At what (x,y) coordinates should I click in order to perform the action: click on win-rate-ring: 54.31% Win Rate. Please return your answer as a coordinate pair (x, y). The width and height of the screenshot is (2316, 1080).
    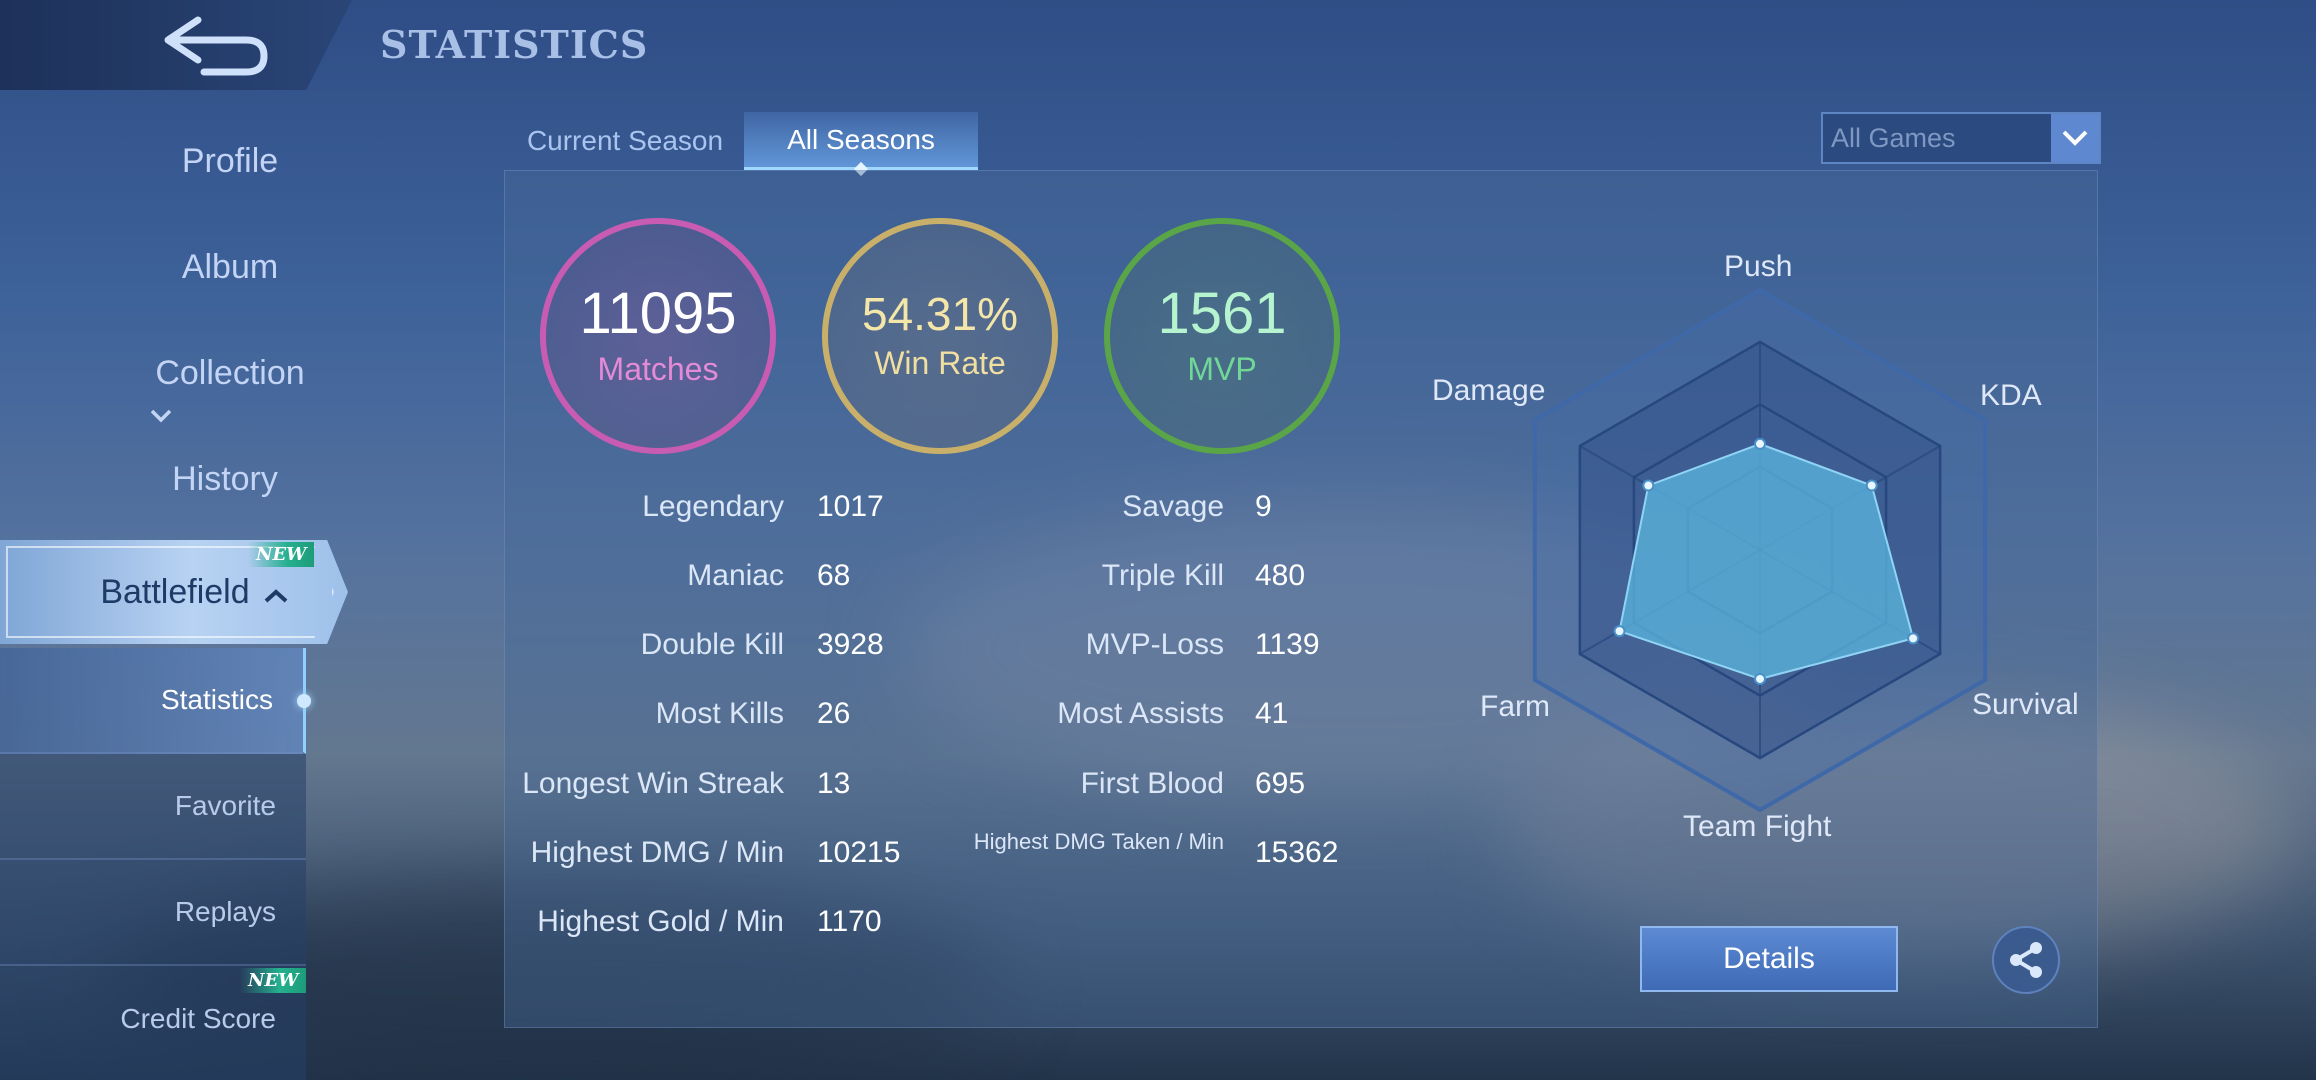
    Looking at the image, I should click on (940, 336).